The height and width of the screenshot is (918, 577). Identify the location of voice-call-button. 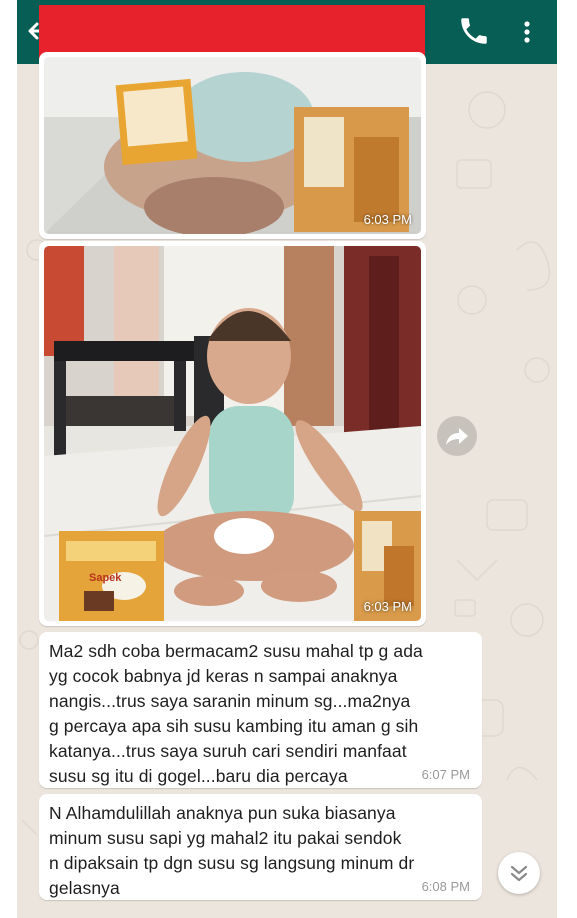
(474, 31).